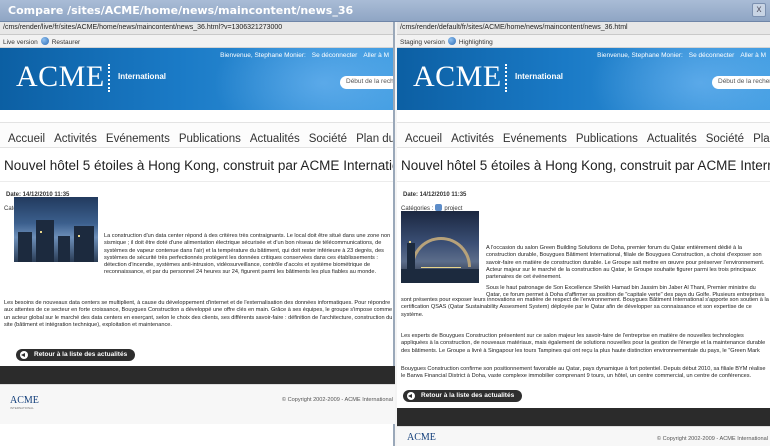 Image resolution: width=770 pixels, height=446 pixels. Describe the element at coordinates (196, 41) in the screenshot. I see `live-mode-bar: Live version Restaurer` at that location.